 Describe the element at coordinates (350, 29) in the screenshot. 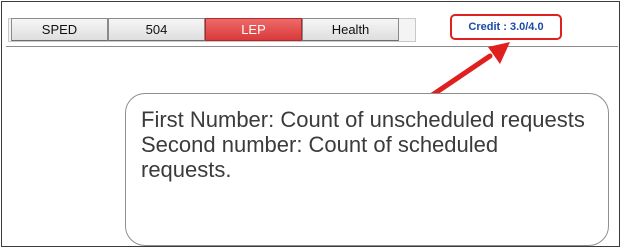

I see `tab-health: Health` at that location.